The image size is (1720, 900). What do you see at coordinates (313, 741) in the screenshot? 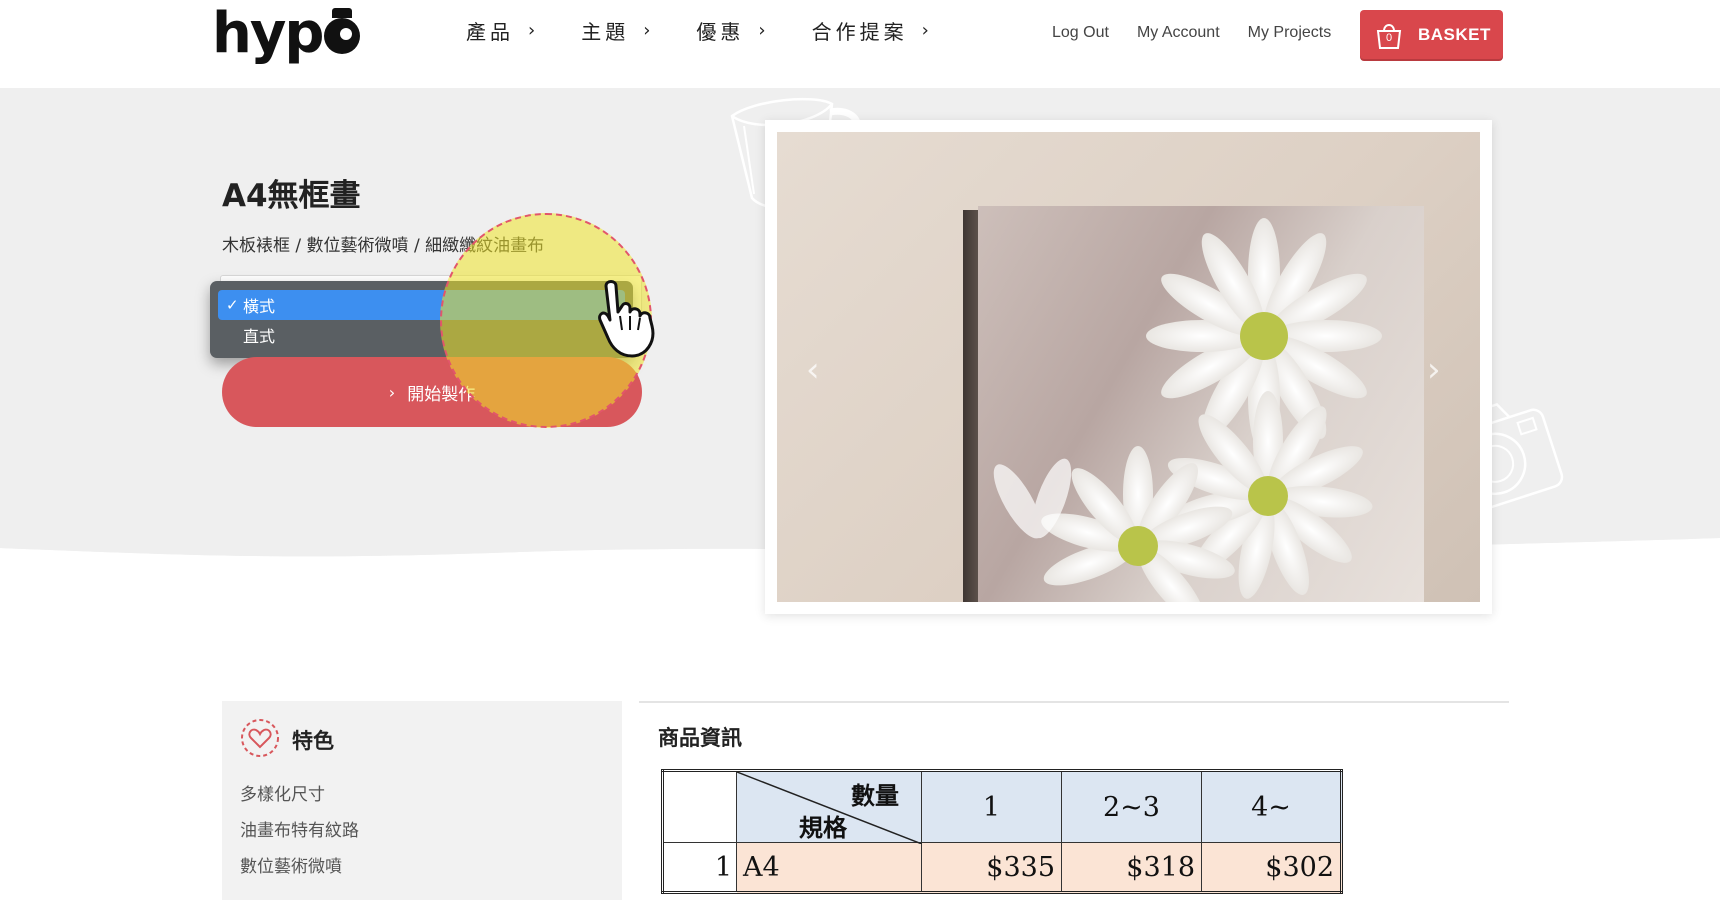
I see `features-title: 特色` at bounding box center [313, 741].